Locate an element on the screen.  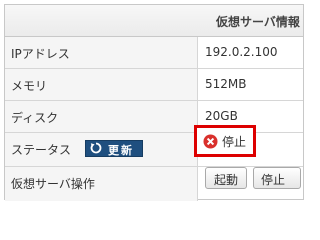
status-label-cell: ステータス 更新 is located at coordinates (101, 149).